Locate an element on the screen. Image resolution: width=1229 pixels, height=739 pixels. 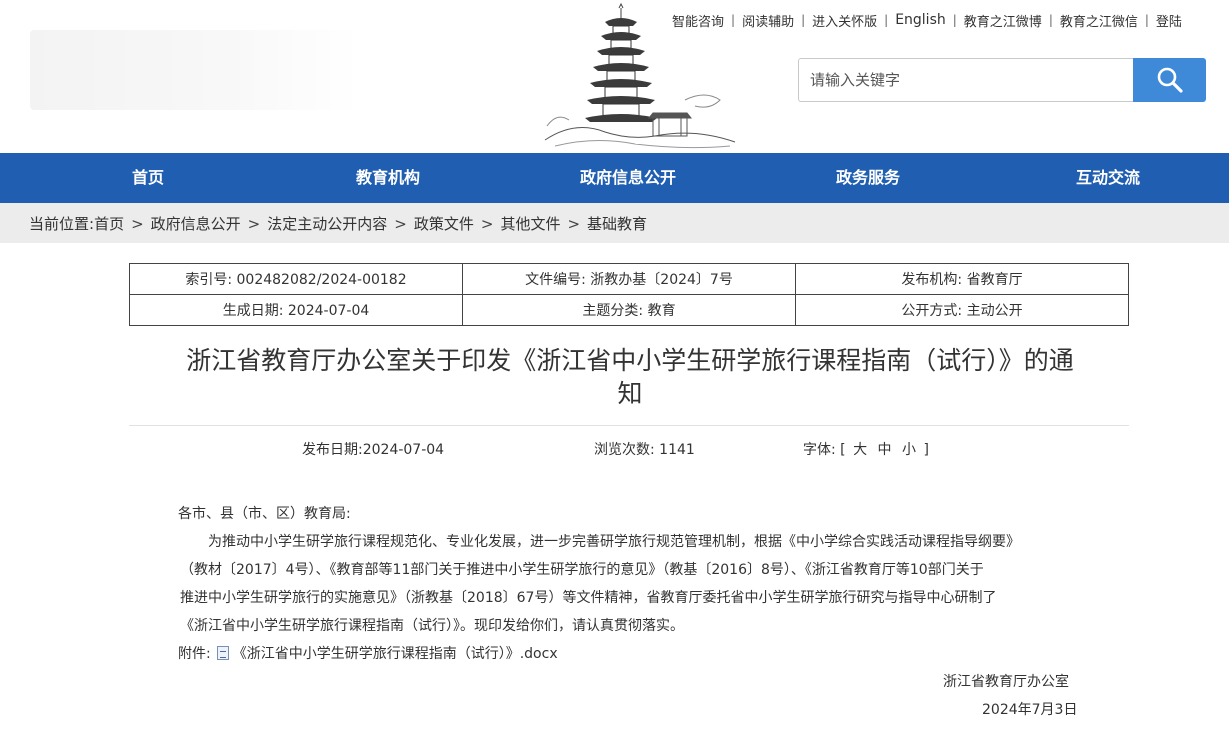
article-paragraph-line: 《浙江省中小学生研学旅行课程指南（试行）》。现印发给你们，请认真贯彻落实。 is located at coordinates (432, 626).